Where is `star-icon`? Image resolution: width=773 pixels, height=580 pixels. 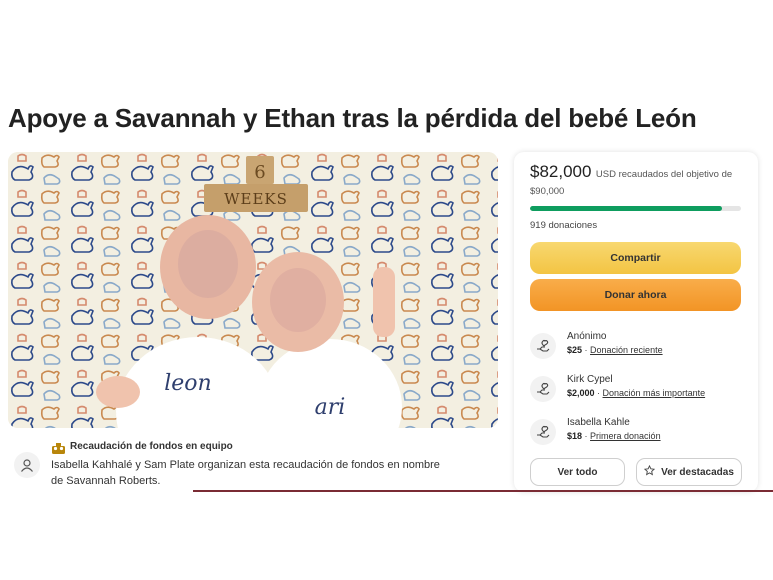 star-icon is located at coordinates (649, 471).